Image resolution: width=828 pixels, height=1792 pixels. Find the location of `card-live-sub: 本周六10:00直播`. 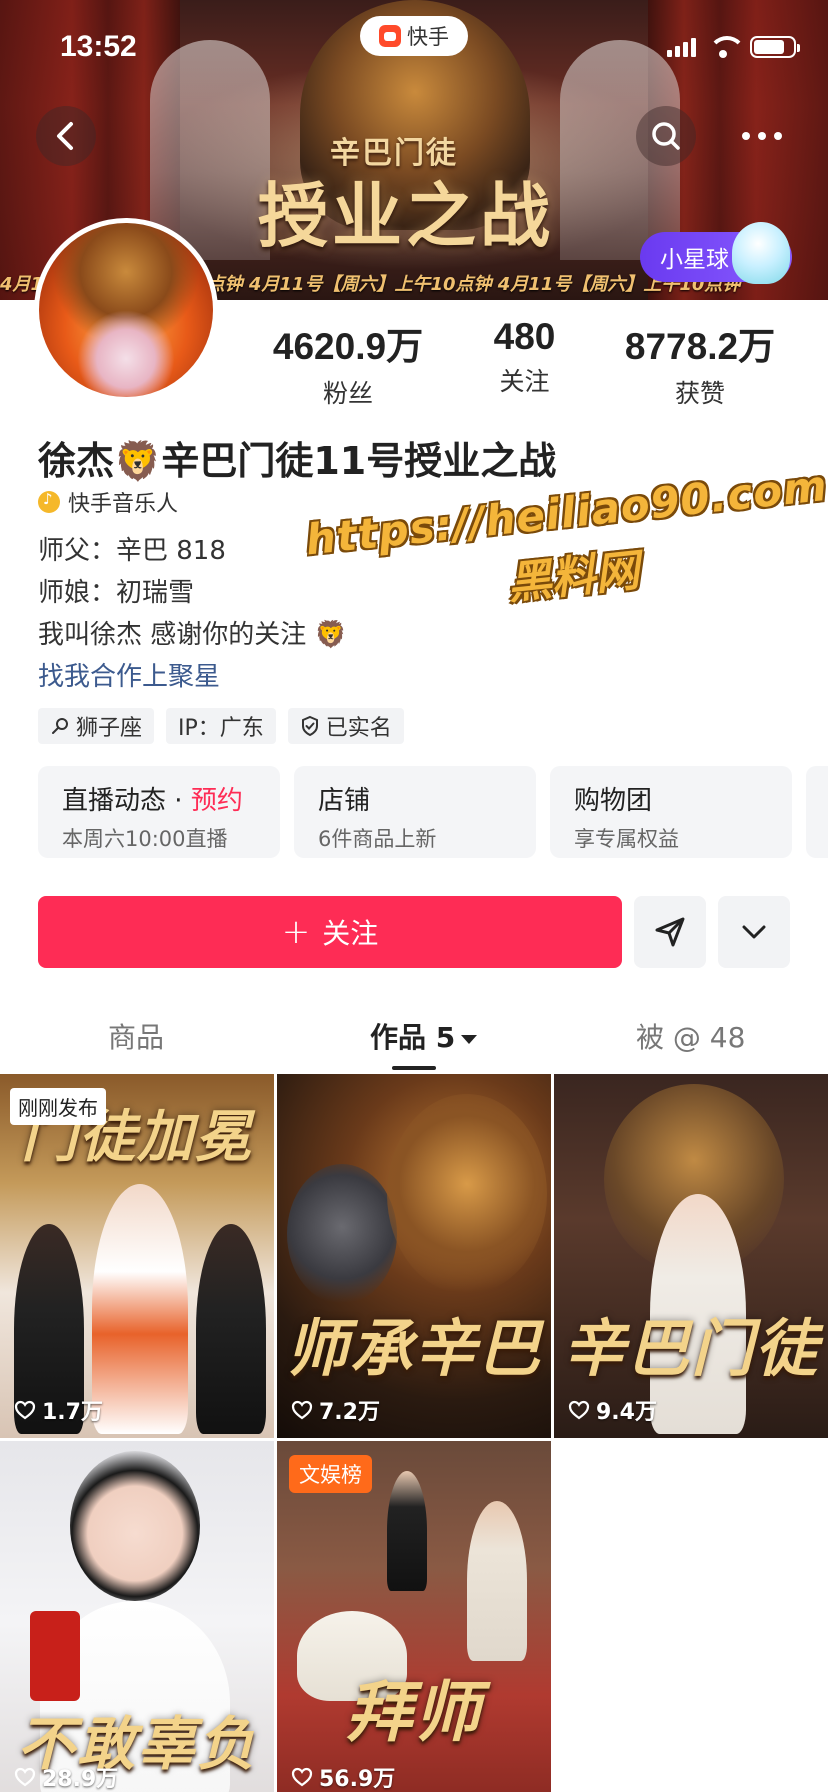

card-live-sub: 本周六10:00直播 is located at coordinates (145, 839).